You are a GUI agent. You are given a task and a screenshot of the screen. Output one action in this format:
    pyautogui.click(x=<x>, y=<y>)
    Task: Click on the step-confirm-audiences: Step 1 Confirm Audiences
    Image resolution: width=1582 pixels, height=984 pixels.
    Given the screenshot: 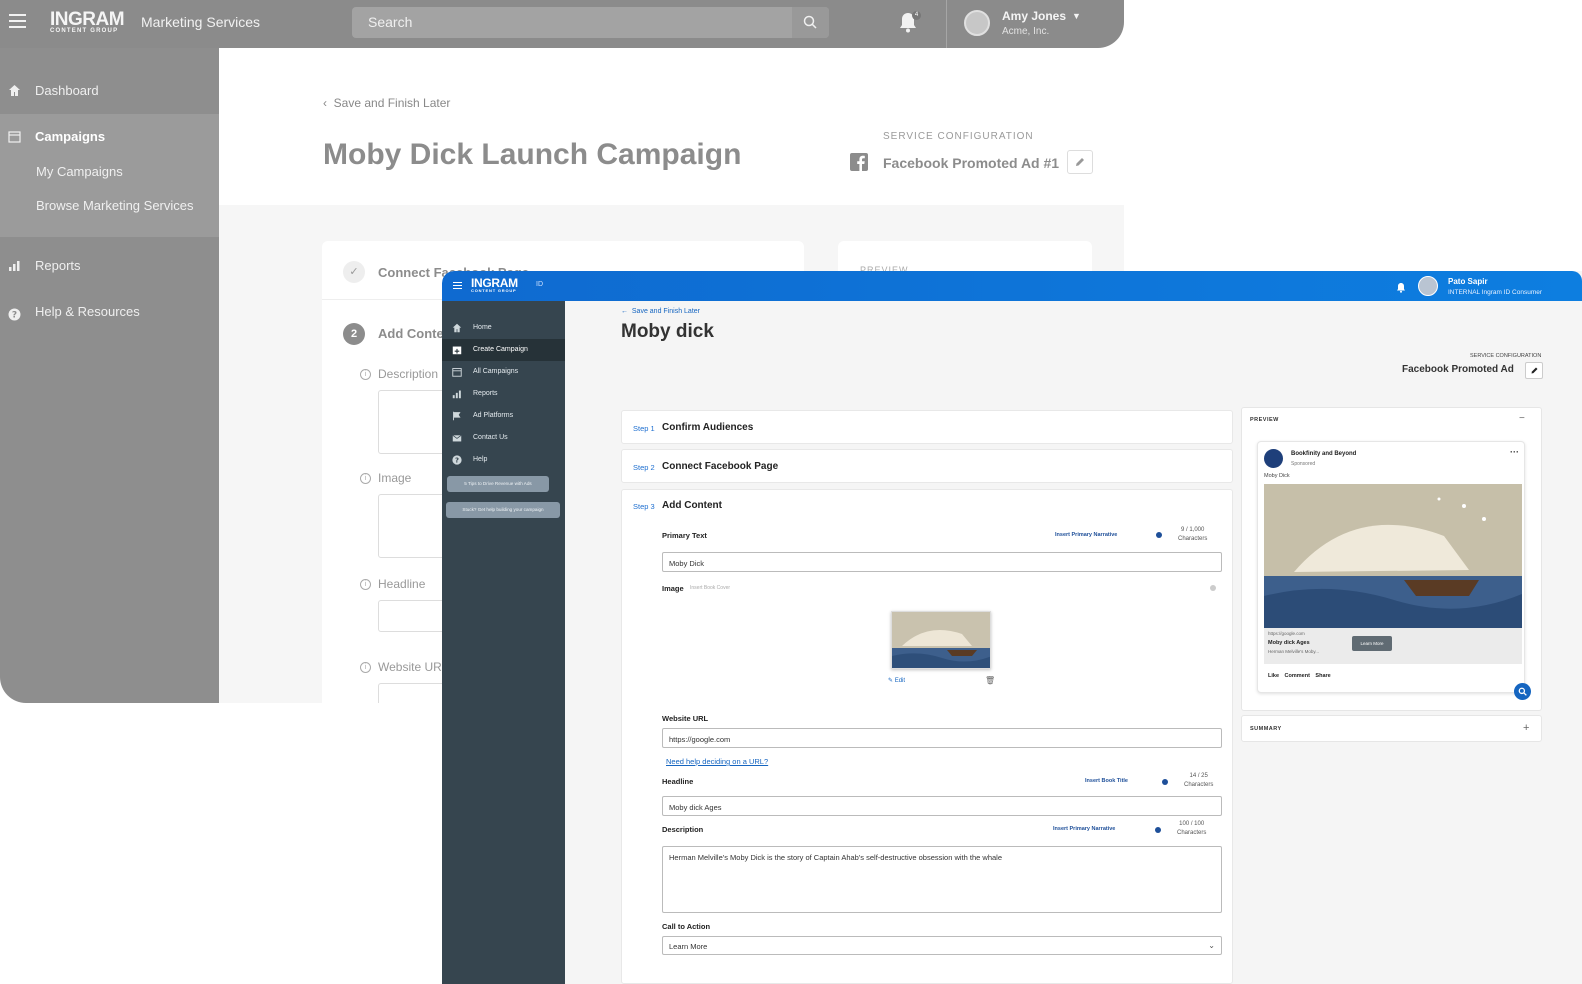 What is the action you would take?
    pyautogui.click(x=927, y=427)
    